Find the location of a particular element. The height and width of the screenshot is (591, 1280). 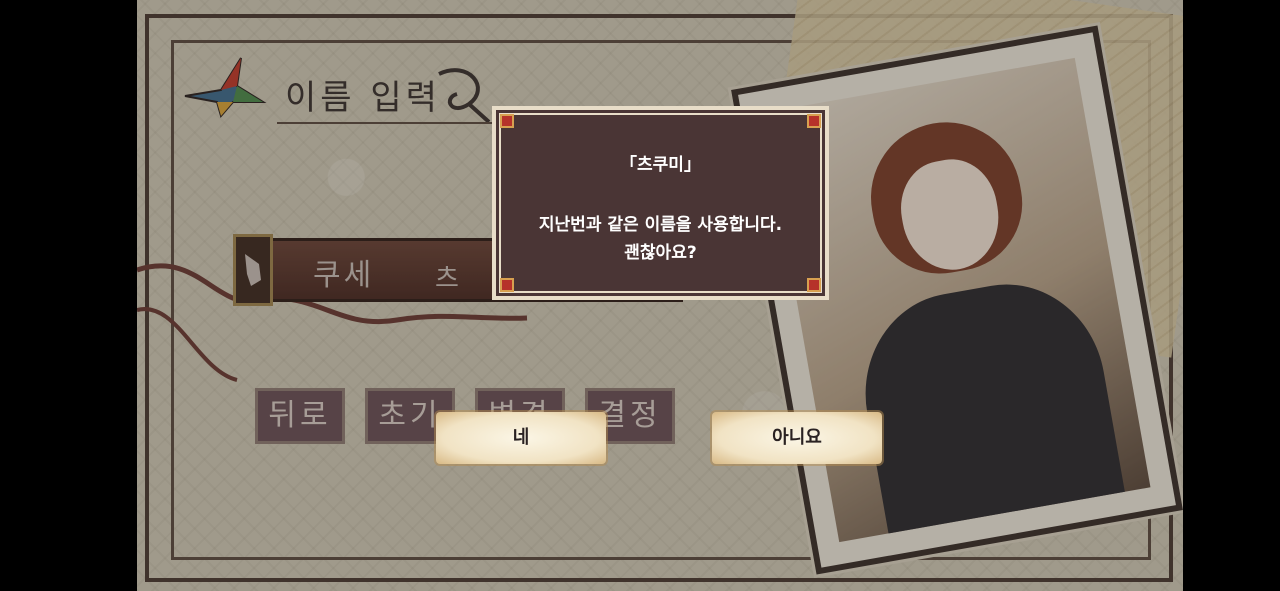

confirm-dialog: 「츠쿠미」 지난번과 같은 이름을 사용합니다. 괜찮아요? is located at coordinates (660, 203).